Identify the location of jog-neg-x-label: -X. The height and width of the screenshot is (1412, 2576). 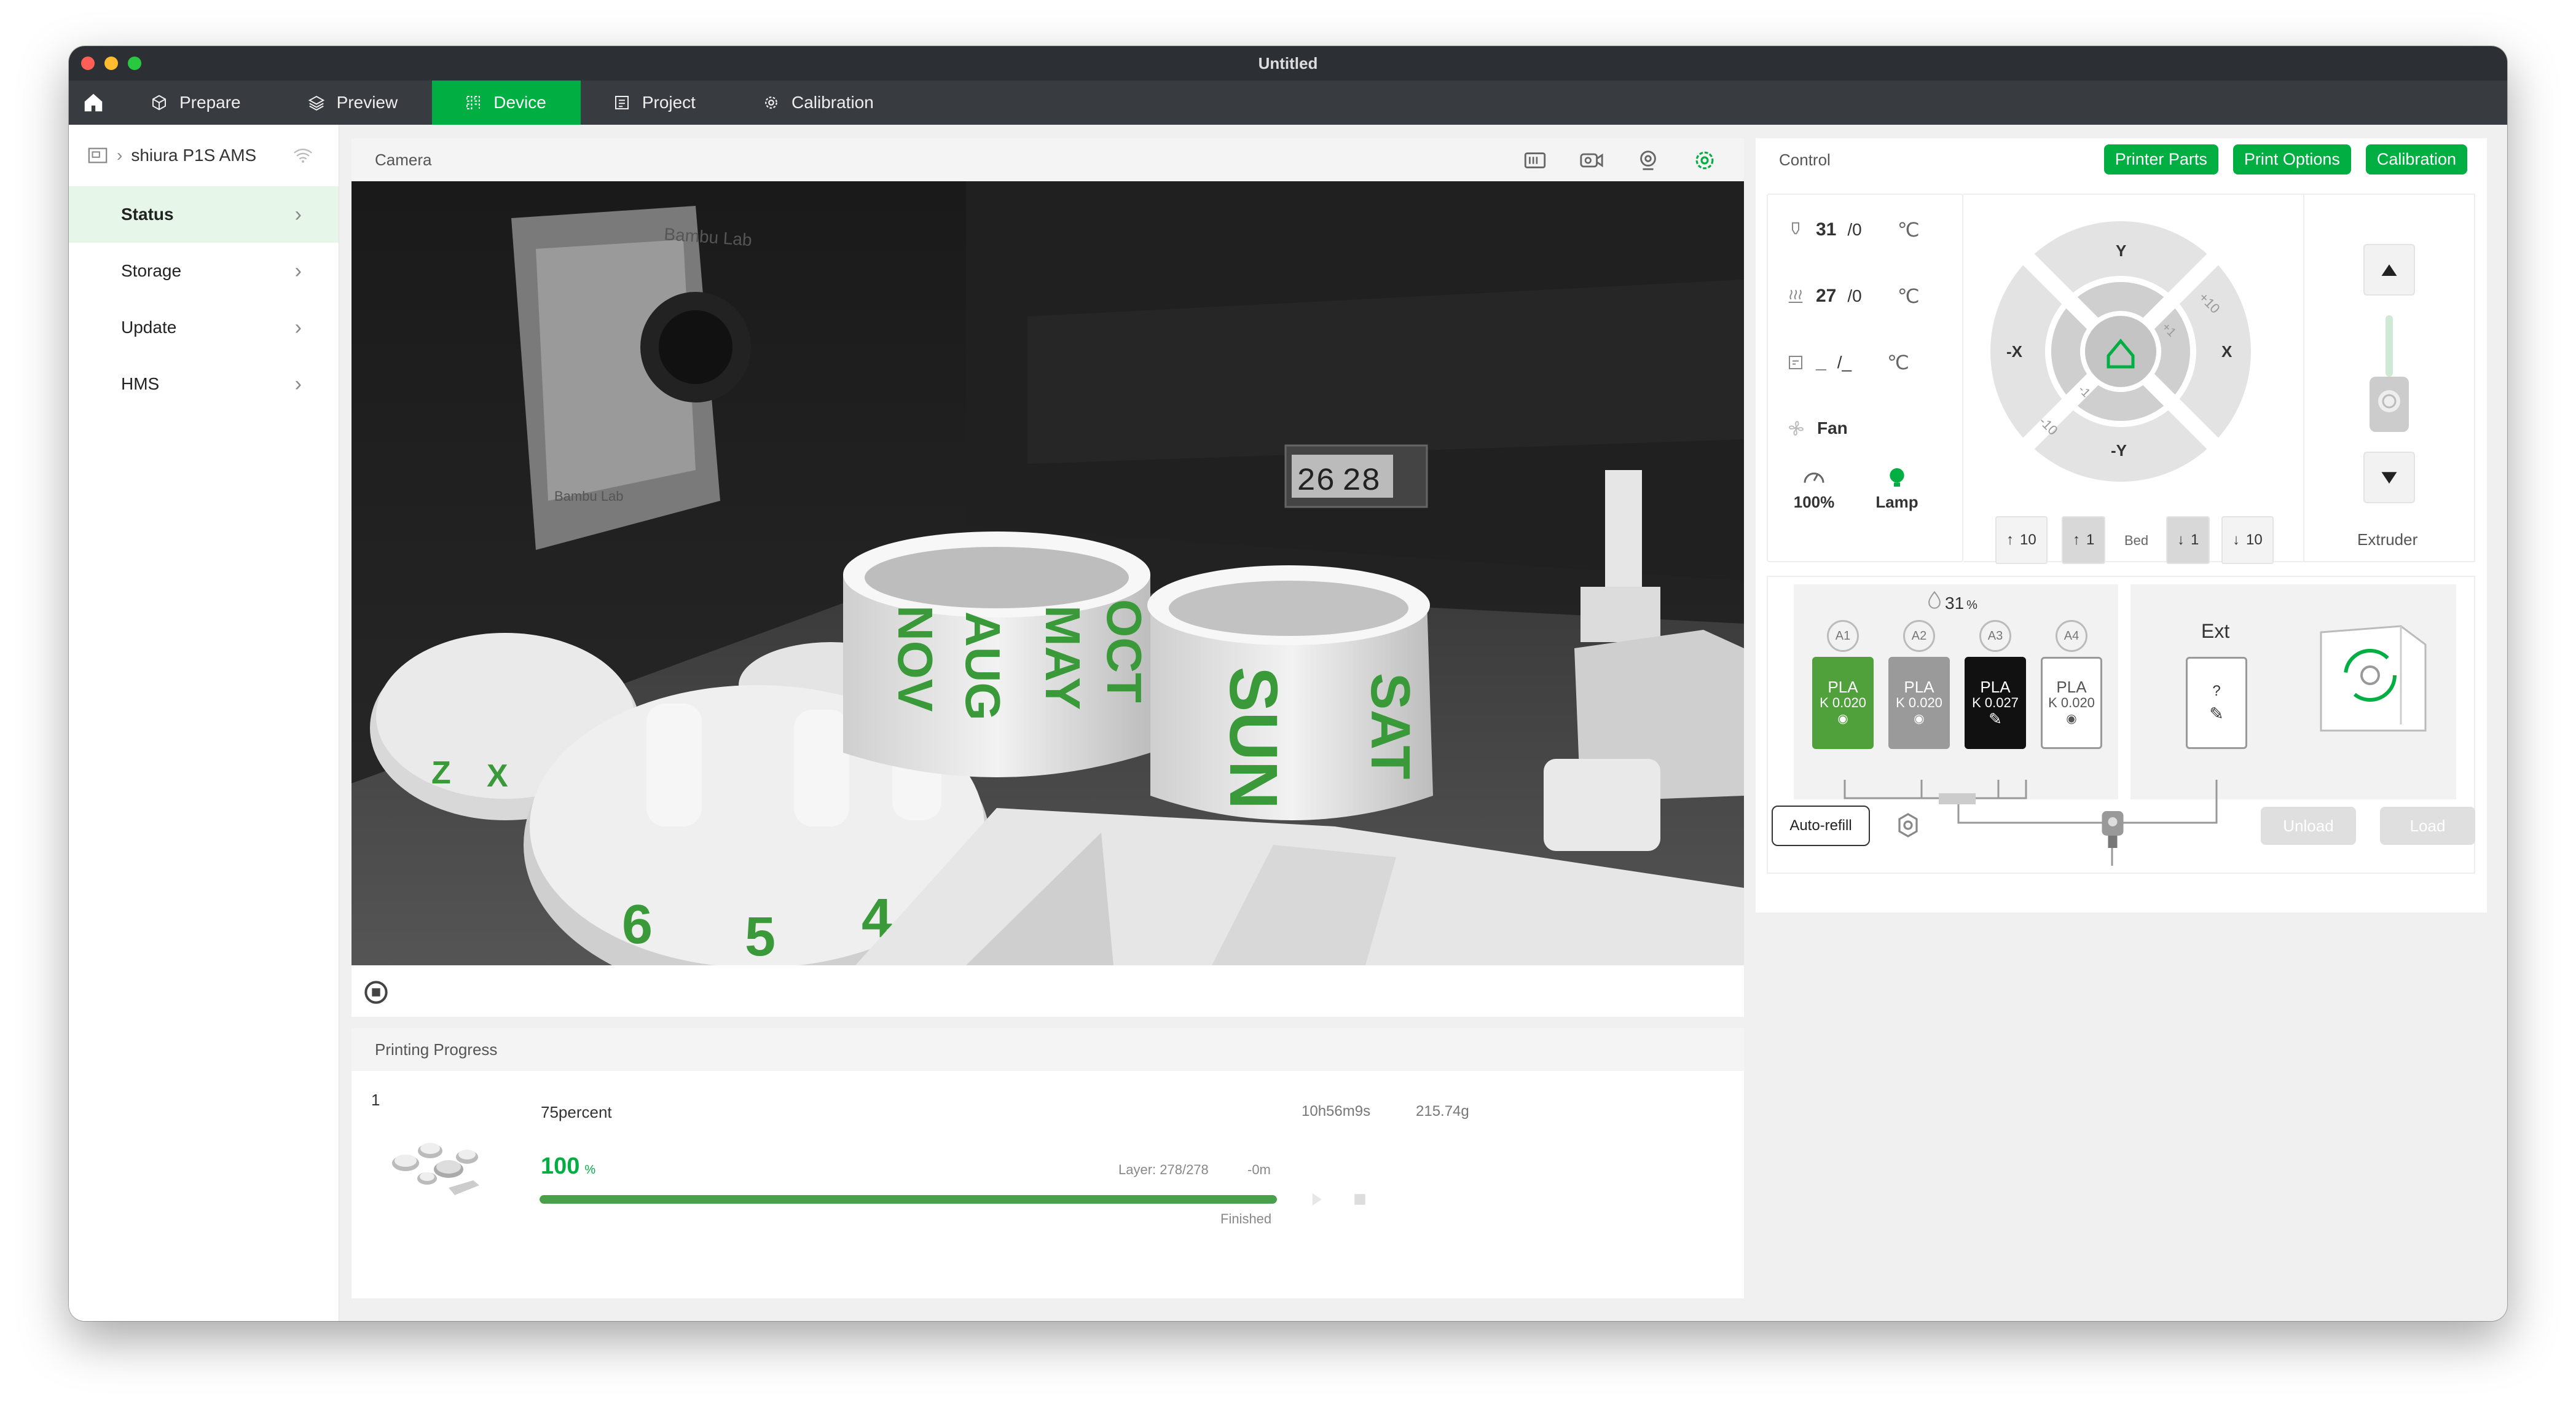
(2014, 351).